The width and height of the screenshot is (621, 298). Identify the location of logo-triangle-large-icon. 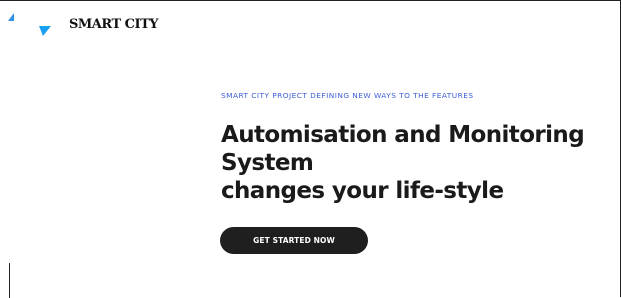
(45, 31).